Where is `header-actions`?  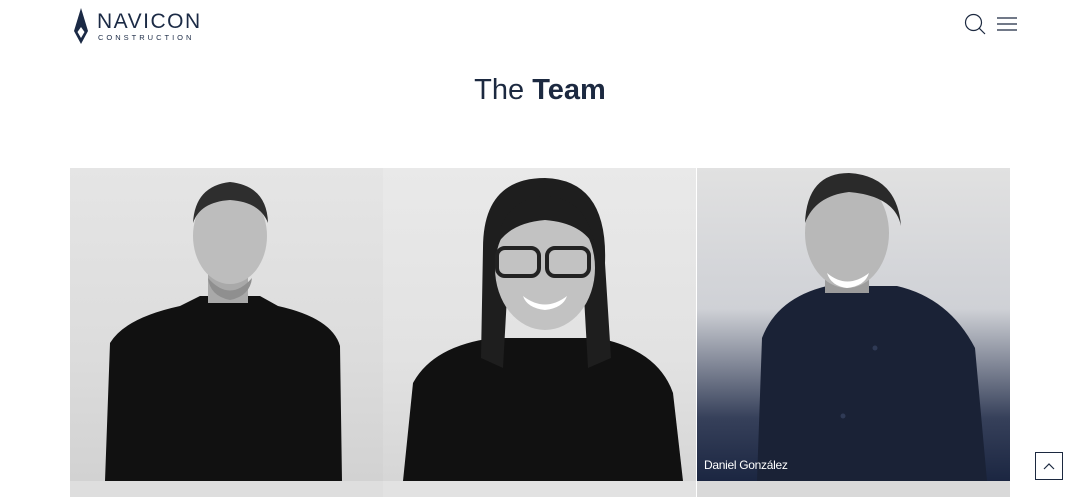 header-actions is located at coordinates (991, 24).